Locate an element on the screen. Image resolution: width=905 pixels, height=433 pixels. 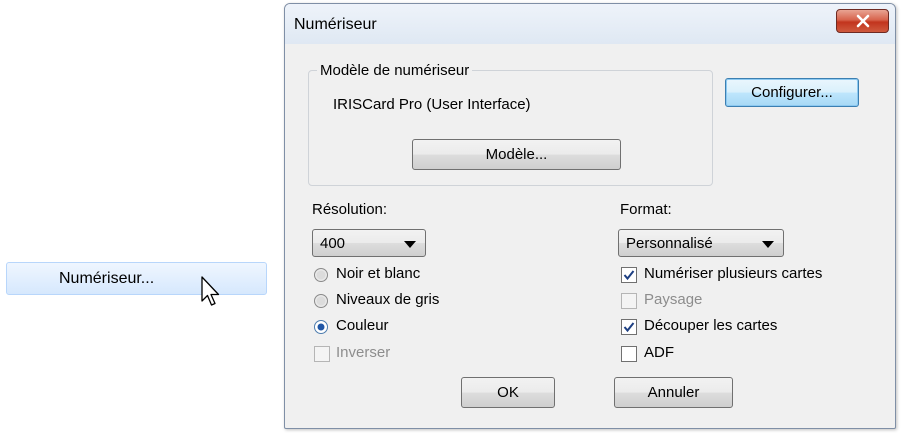
mouse-cursor-icon is located at coordinates (210, 291).